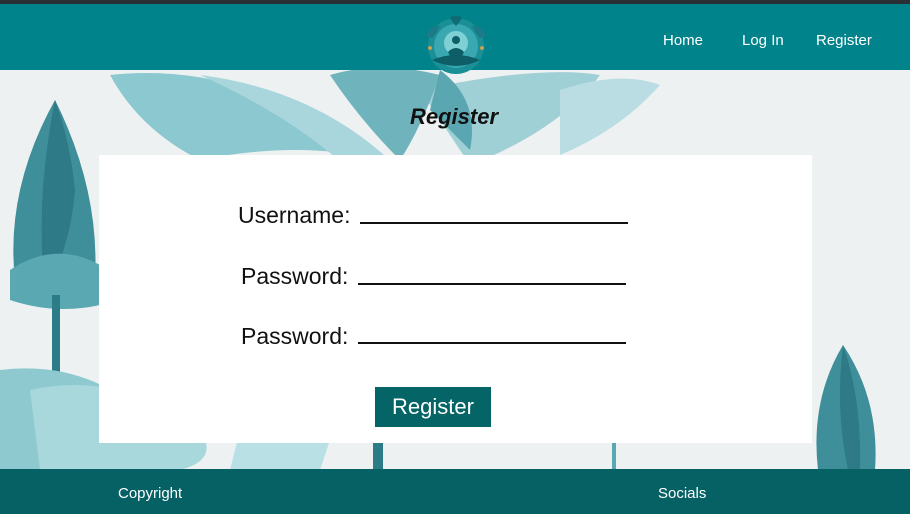 The height and width of the screenshot is (514, 910). Describe the element at coordinates (763, 40) in the screenshot. I see `nav-login-link: Log In` at that location.